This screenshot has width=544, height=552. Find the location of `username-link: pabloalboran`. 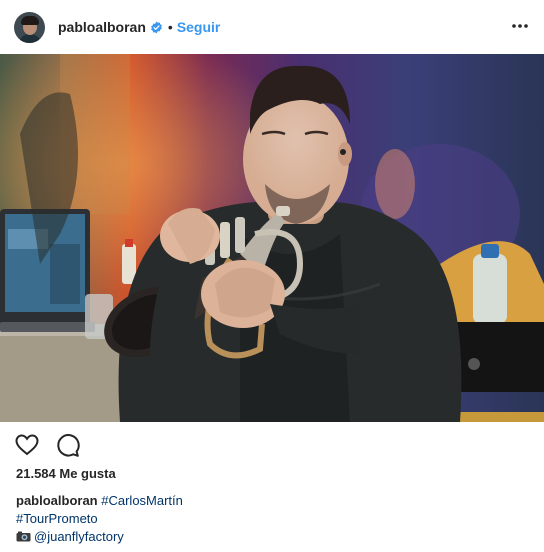

username-link: pabloalboran is located at coordinates (102, 27).